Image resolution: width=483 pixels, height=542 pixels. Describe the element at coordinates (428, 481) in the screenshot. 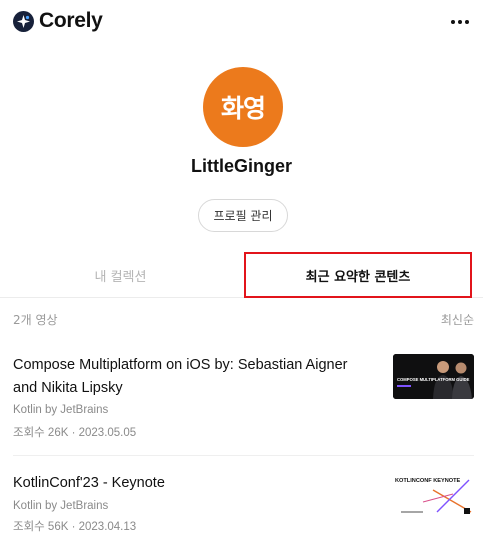

I see `thumbnail-text: KOTLINCONF KEYNOTE` at that location.